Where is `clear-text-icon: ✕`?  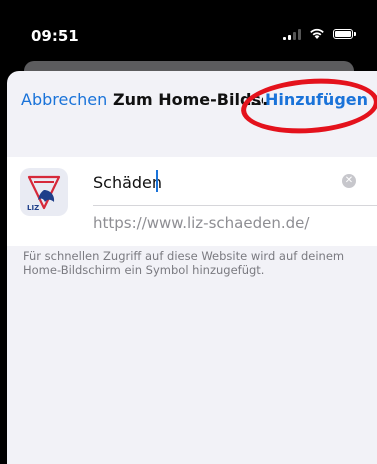 clear-text-icon: ✕ is located at coordinates (349, 181).